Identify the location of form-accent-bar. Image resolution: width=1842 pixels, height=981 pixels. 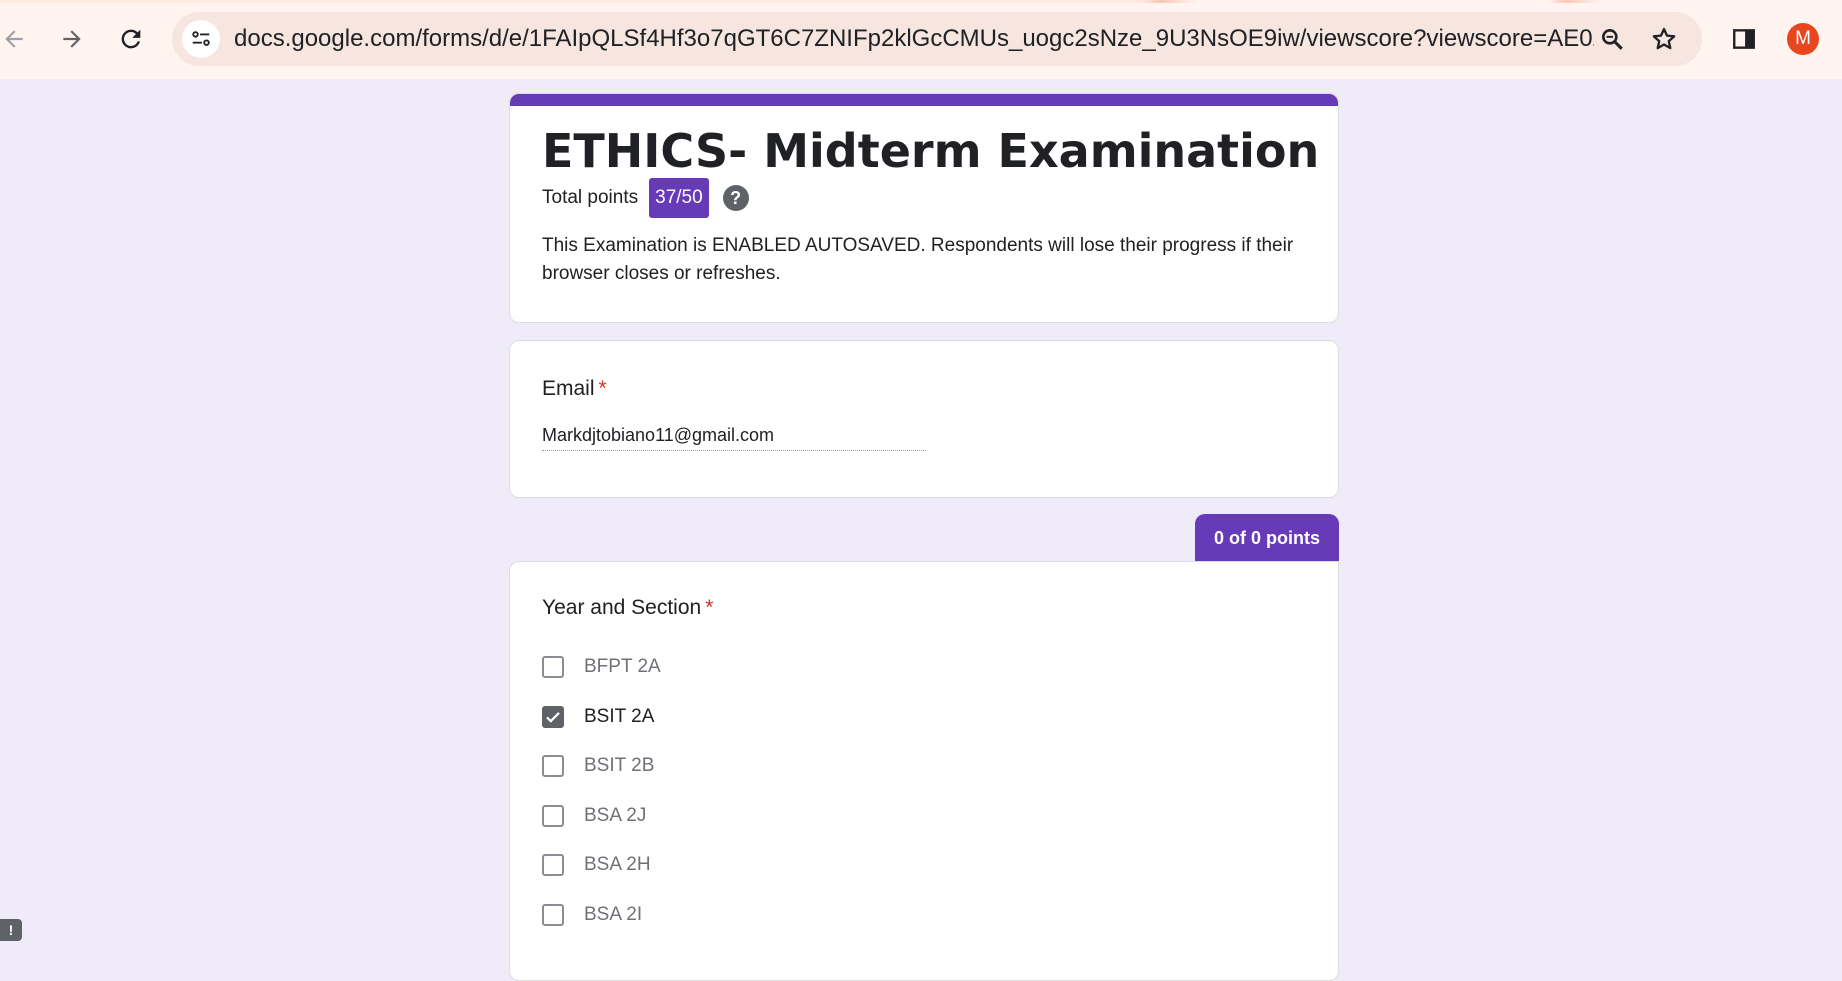
(924, 100).